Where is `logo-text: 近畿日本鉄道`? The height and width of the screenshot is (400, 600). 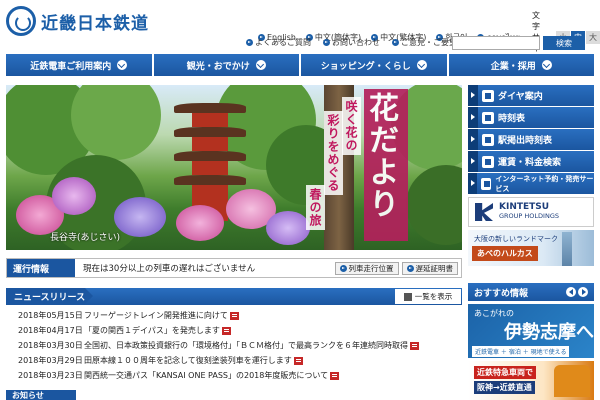
logo-text: 近畿日本鉄道 is located at coordinates (95, 23).